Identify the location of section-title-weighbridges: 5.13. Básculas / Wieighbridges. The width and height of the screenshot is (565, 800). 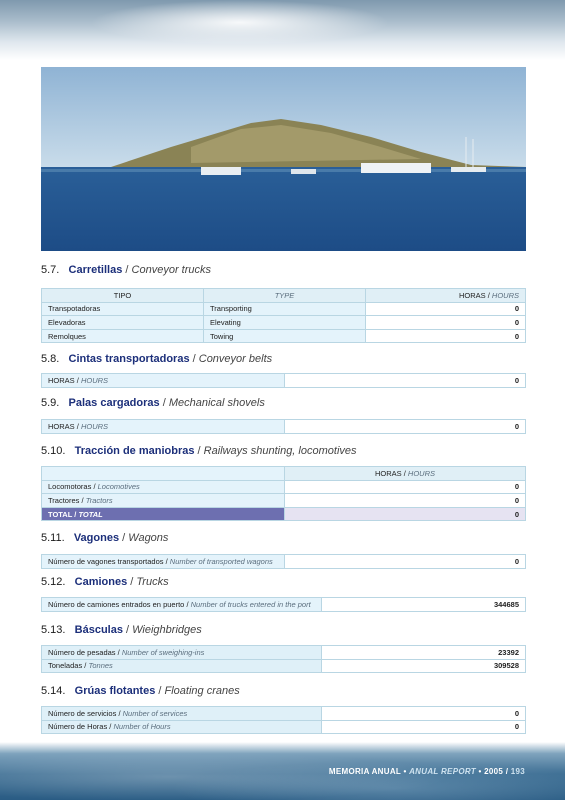
(121, 630).